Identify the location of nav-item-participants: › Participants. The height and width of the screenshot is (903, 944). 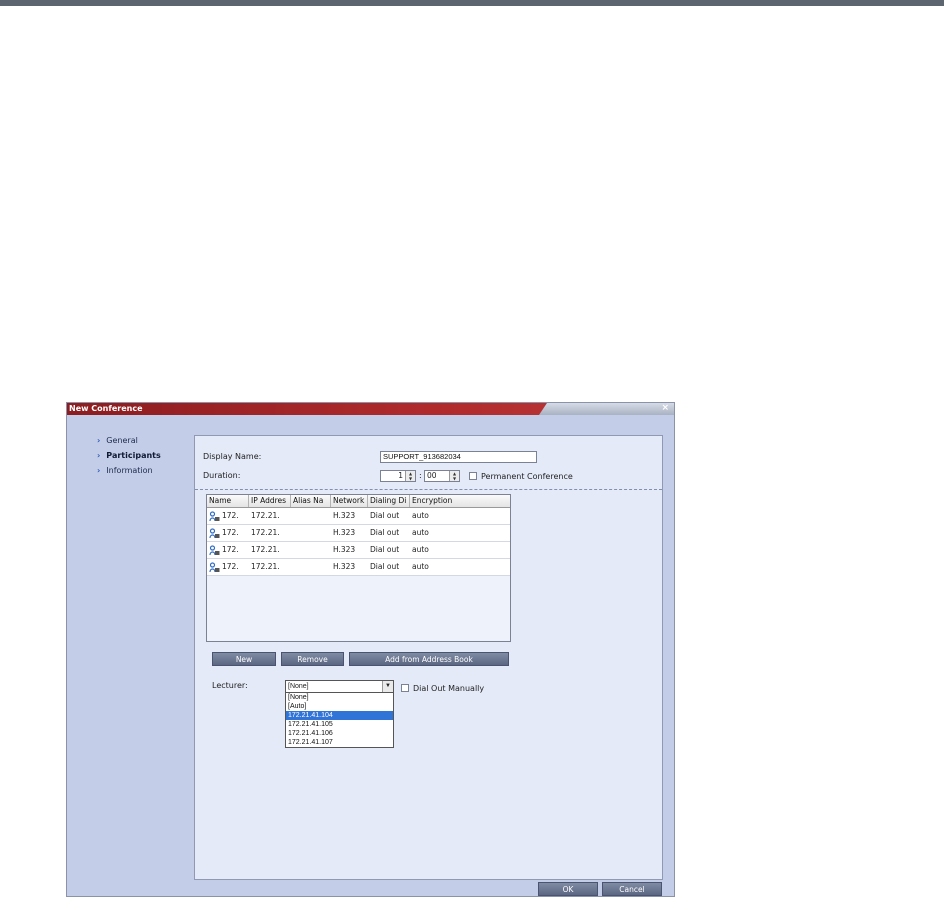
(129, 455).